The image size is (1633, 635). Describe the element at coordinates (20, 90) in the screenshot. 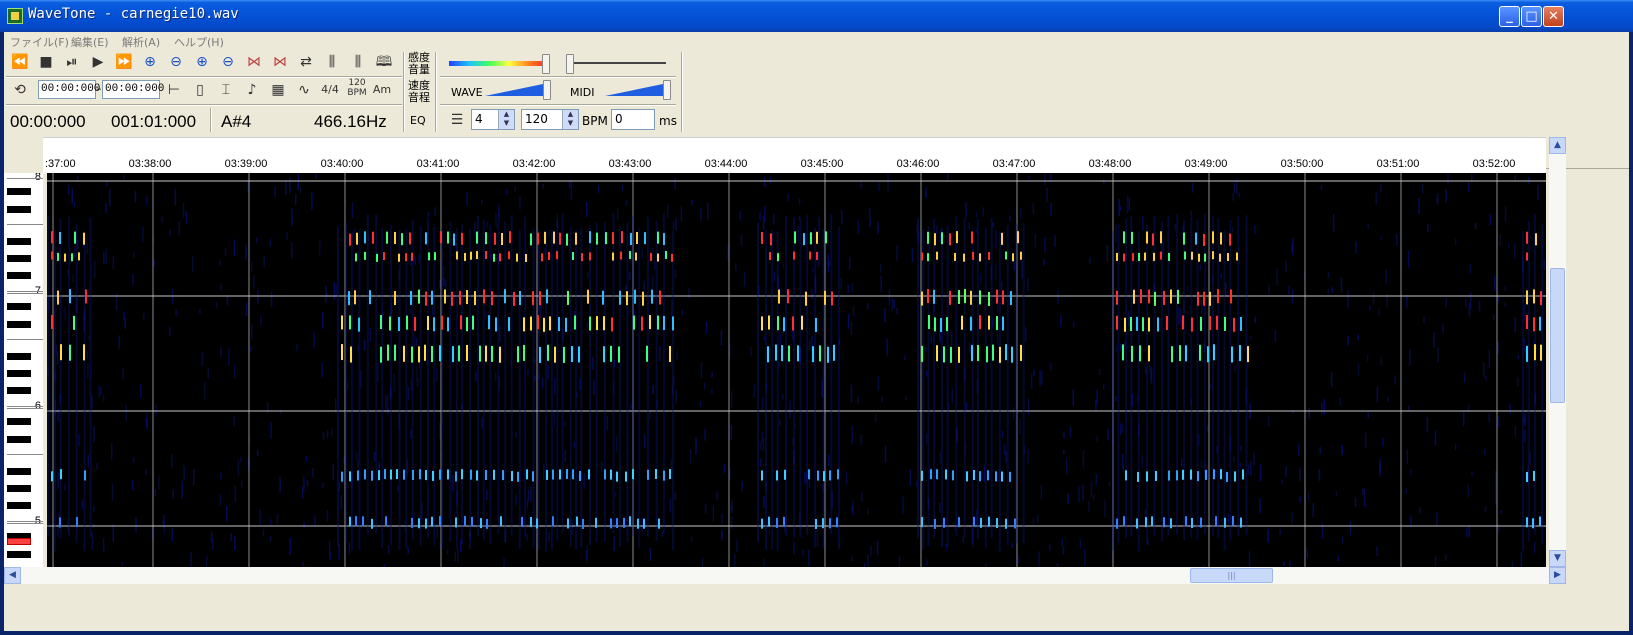

I see `loop-icon: ⟲` at that location.